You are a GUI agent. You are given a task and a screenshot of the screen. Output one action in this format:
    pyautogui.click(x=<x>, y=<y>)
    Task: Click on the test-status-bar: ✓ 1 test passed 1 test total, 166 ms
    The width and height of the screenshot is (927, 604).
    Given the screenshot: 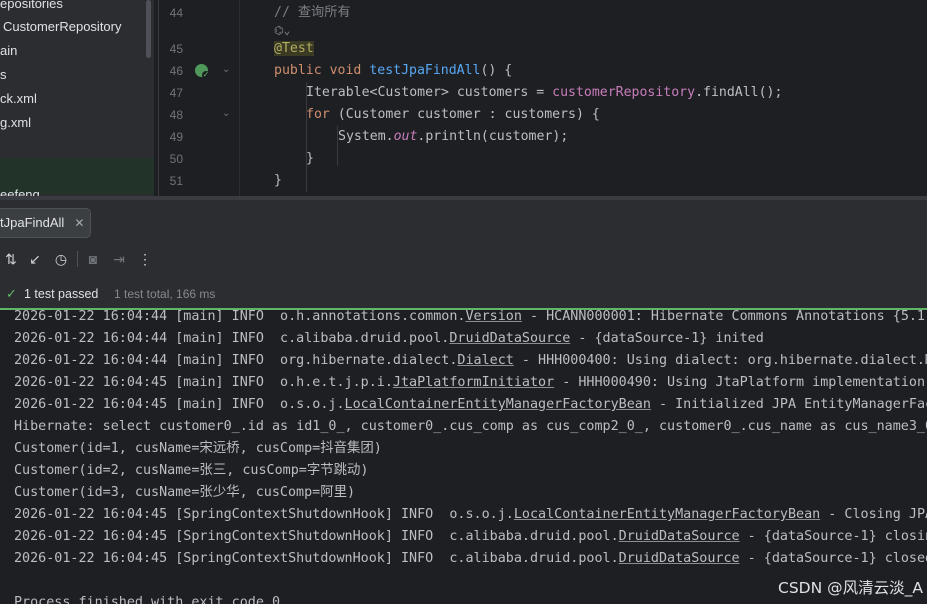 What is the action you would take?
    pyautogui.click(x=463, y=294)
    